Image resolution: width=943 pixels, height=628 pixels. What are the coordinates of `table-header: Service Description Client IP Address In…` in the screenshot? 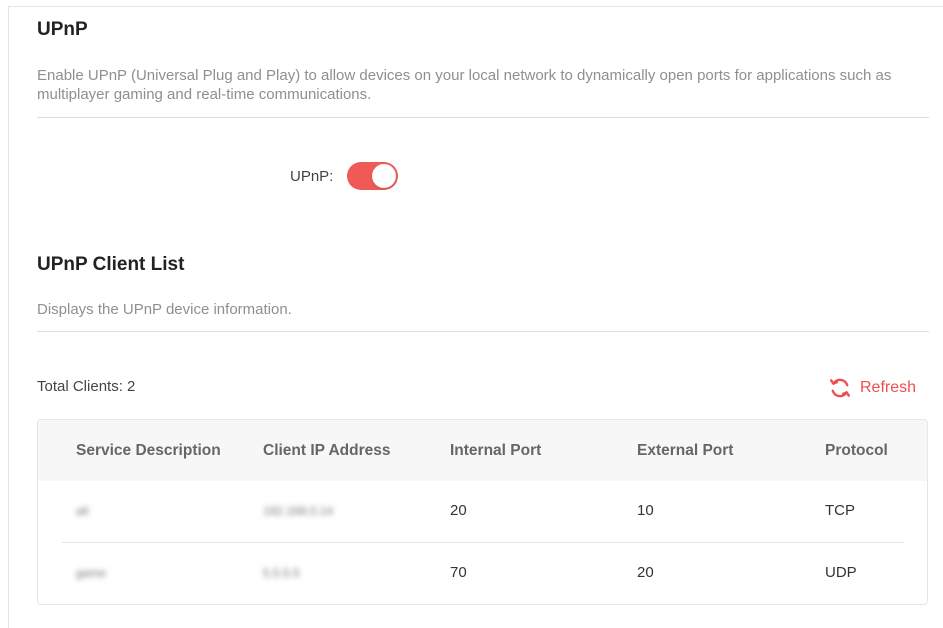 It's located at (482, 450).